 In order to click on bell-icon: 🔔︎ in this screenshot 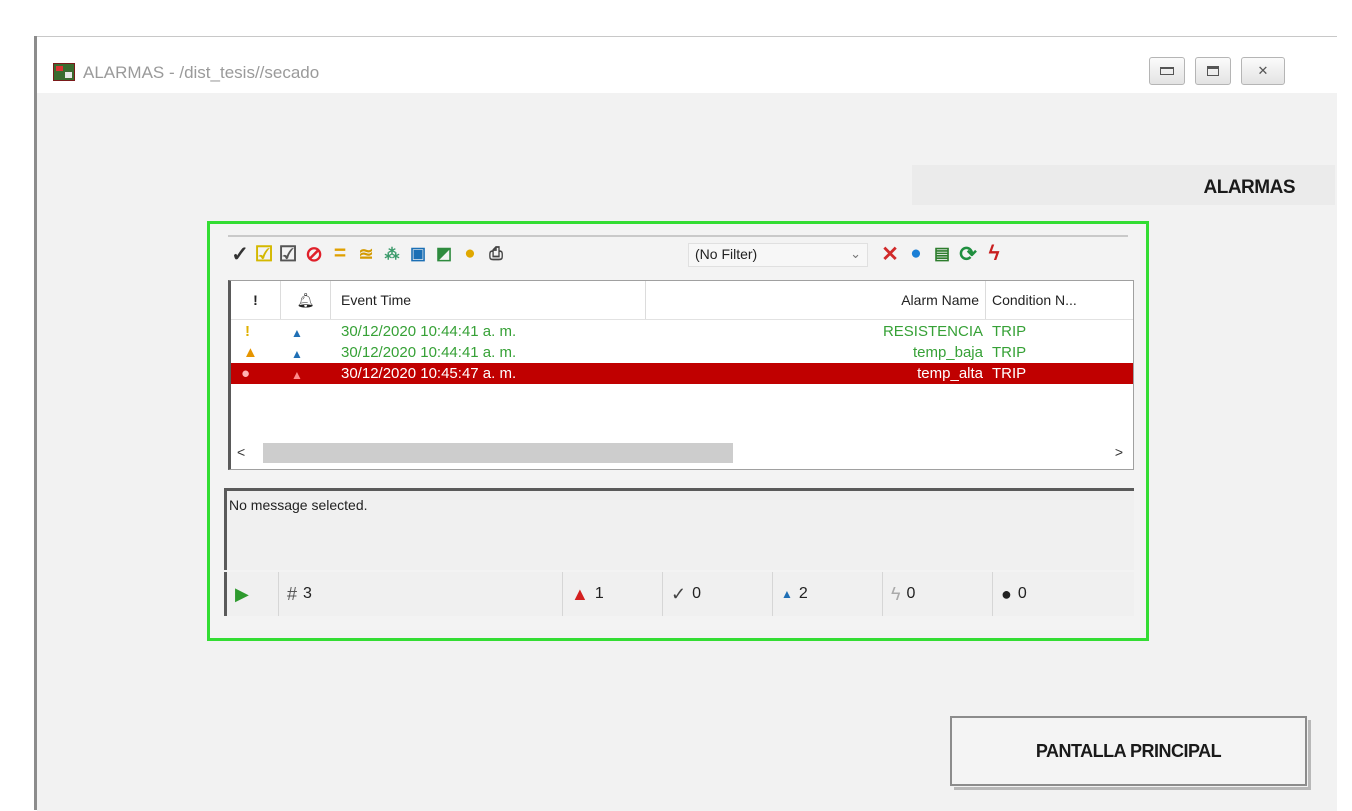, I will do `click(305, 300)`.